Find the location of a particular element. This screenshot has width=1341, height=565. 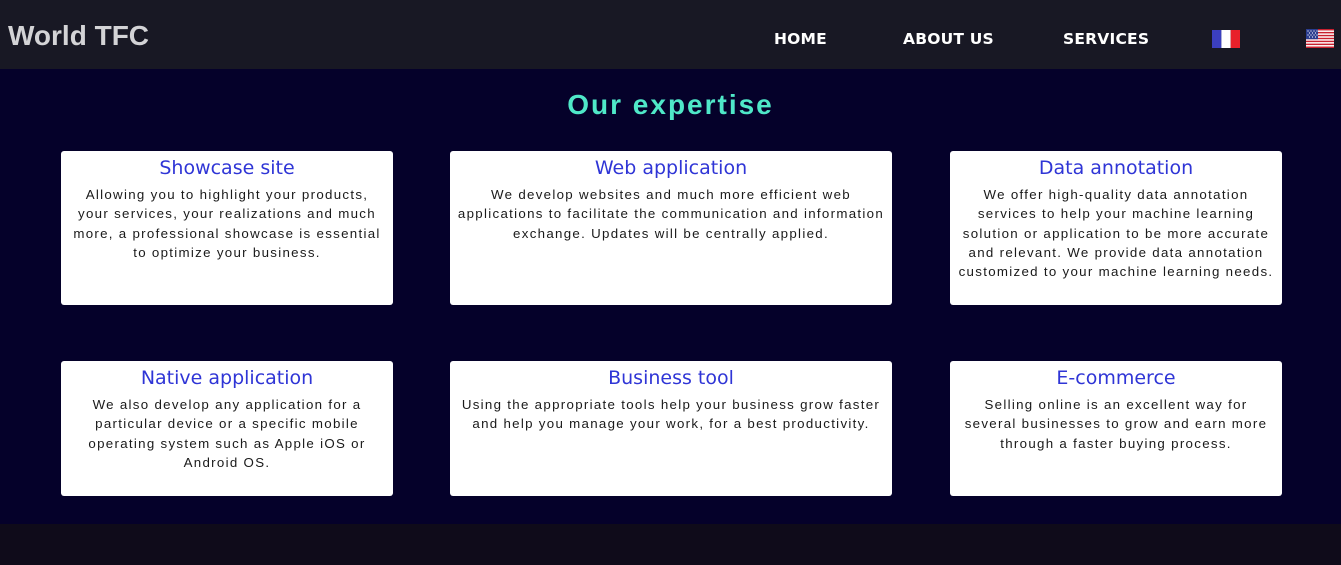

us-flag-icon is located at coordinates (1320, 38).